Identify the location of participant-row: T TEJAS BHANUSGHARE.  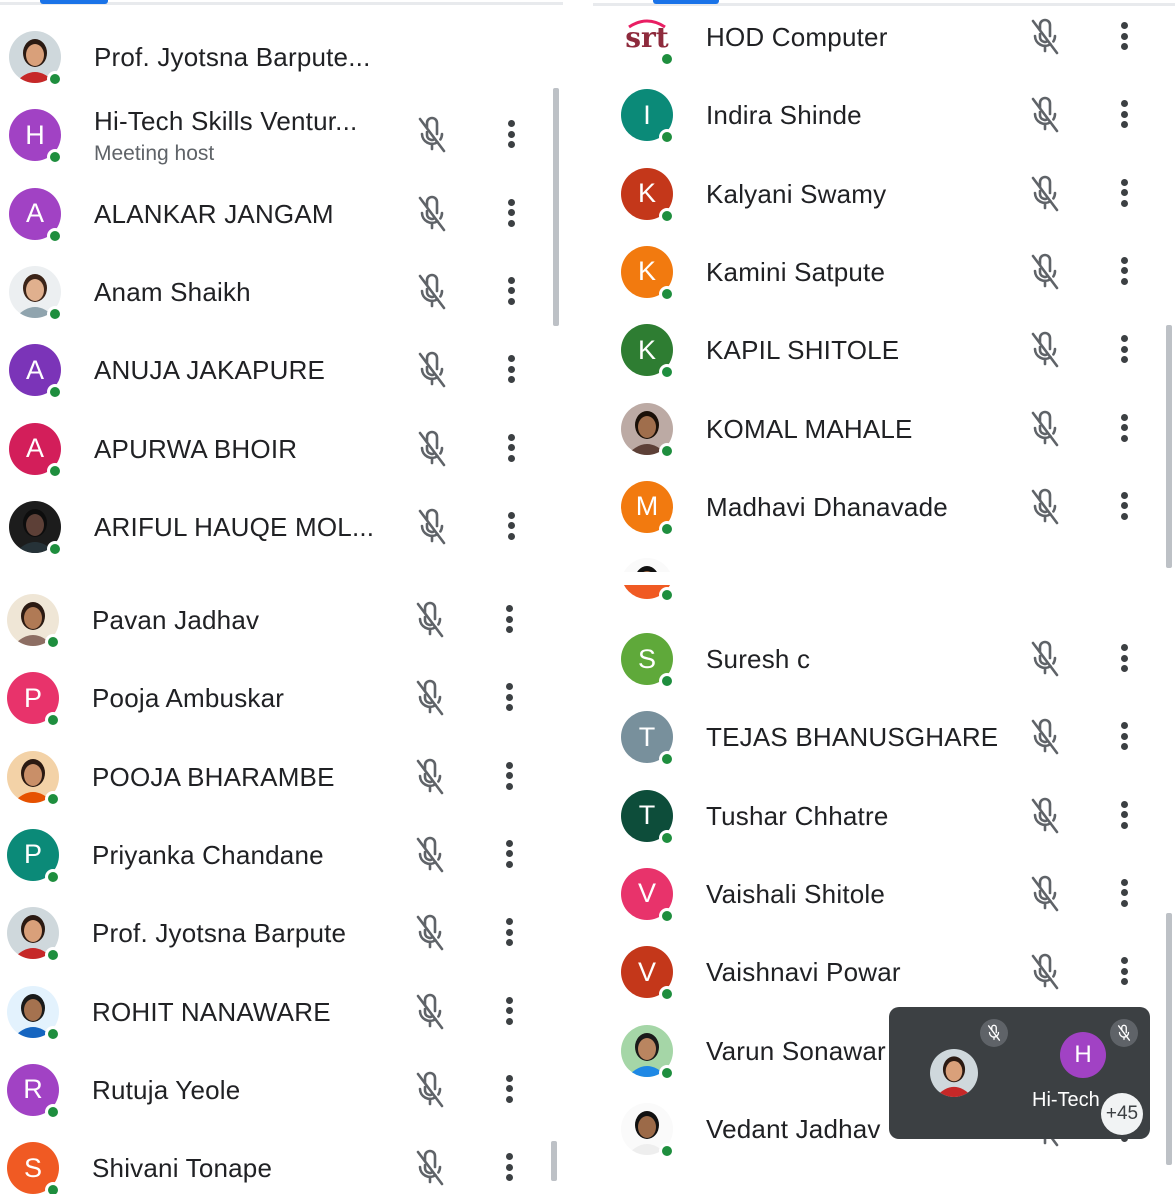
(884, 737).